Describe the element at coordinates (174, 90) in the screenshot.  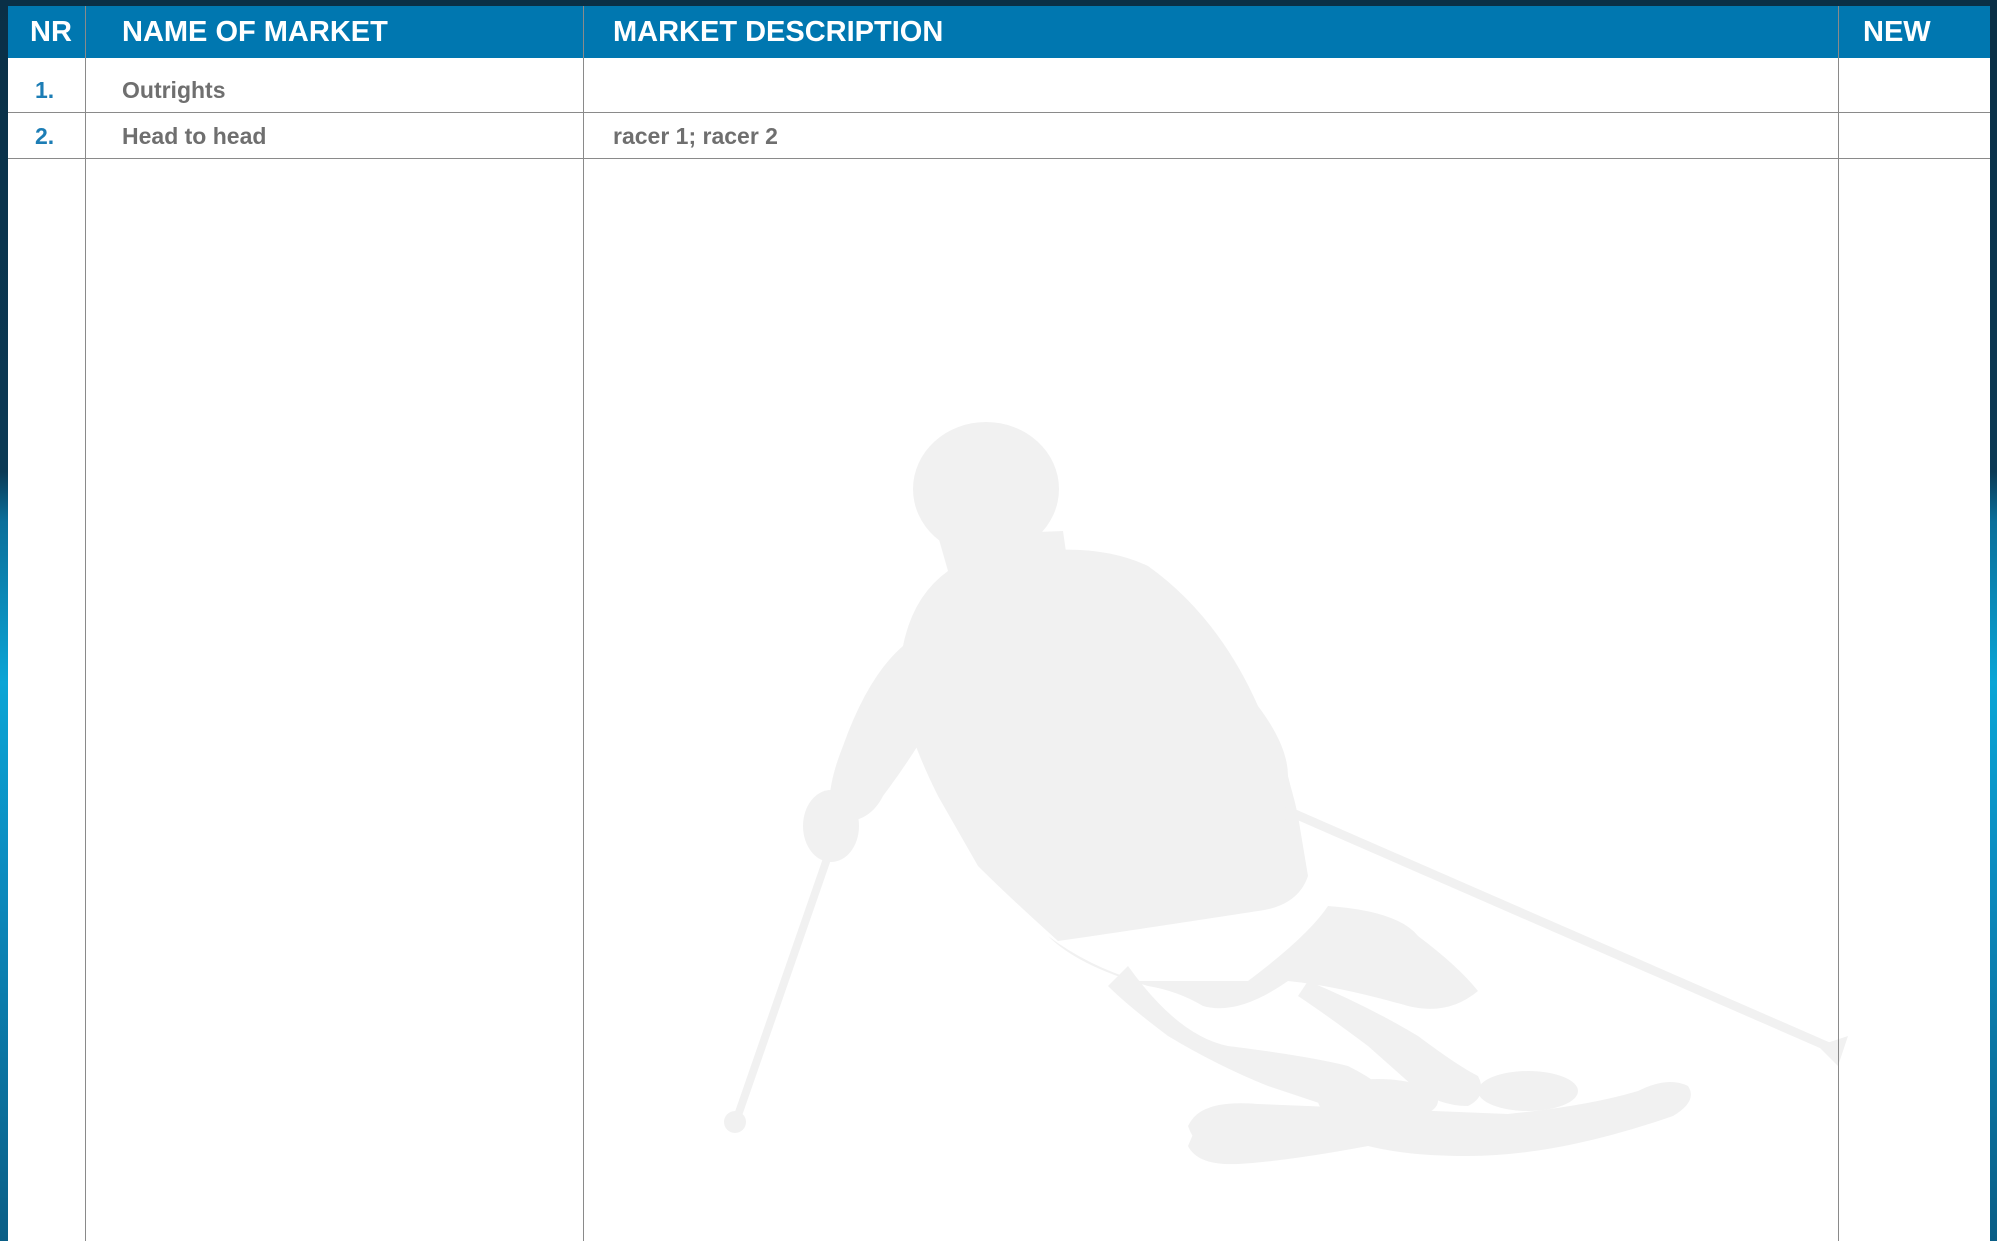
I see `market-name: Outrights` at that location.